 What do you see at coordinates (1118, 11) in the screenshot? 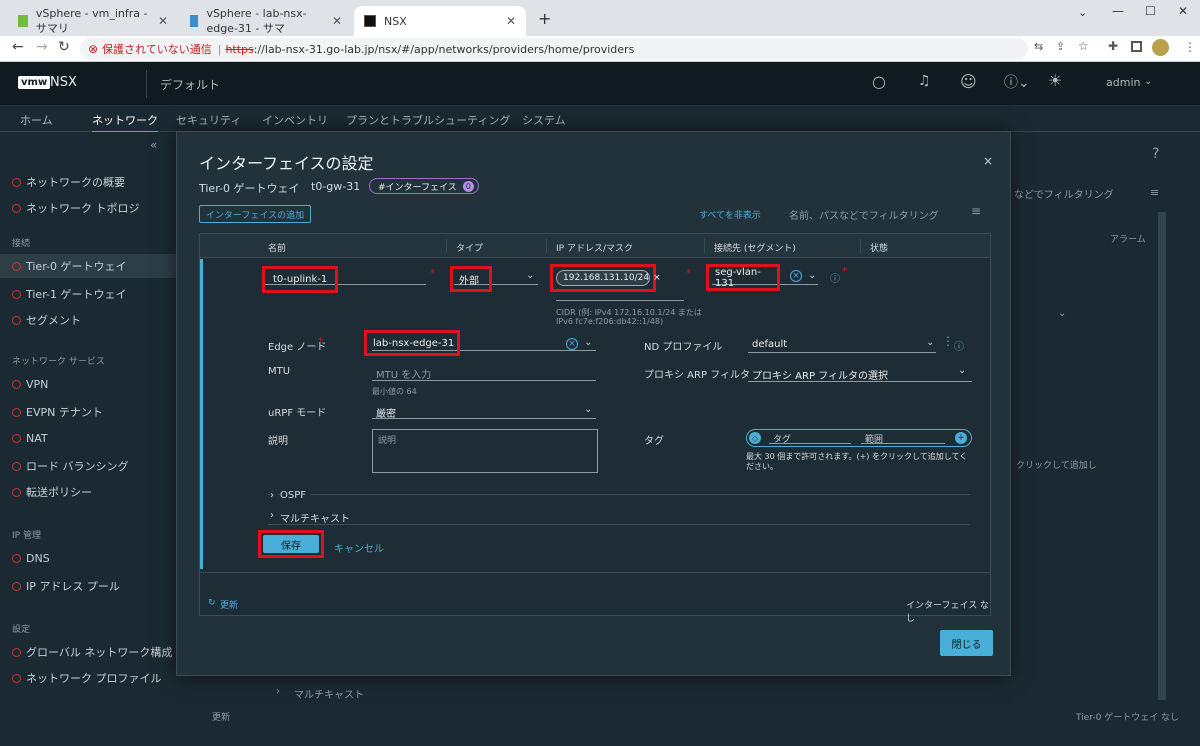
I see `minimize-icon: —` at bounding box center [1118, 11].